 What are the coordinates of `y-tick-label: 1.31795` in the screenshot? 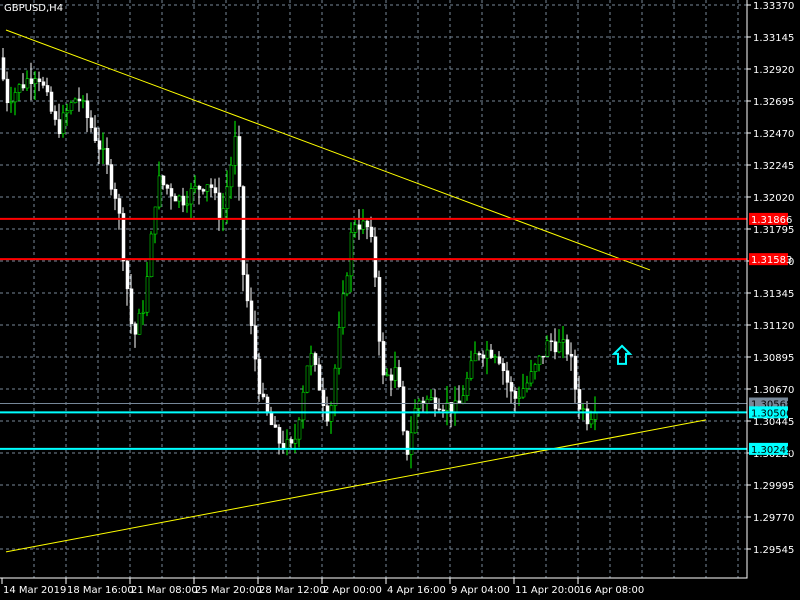 It's located at (773, 230).